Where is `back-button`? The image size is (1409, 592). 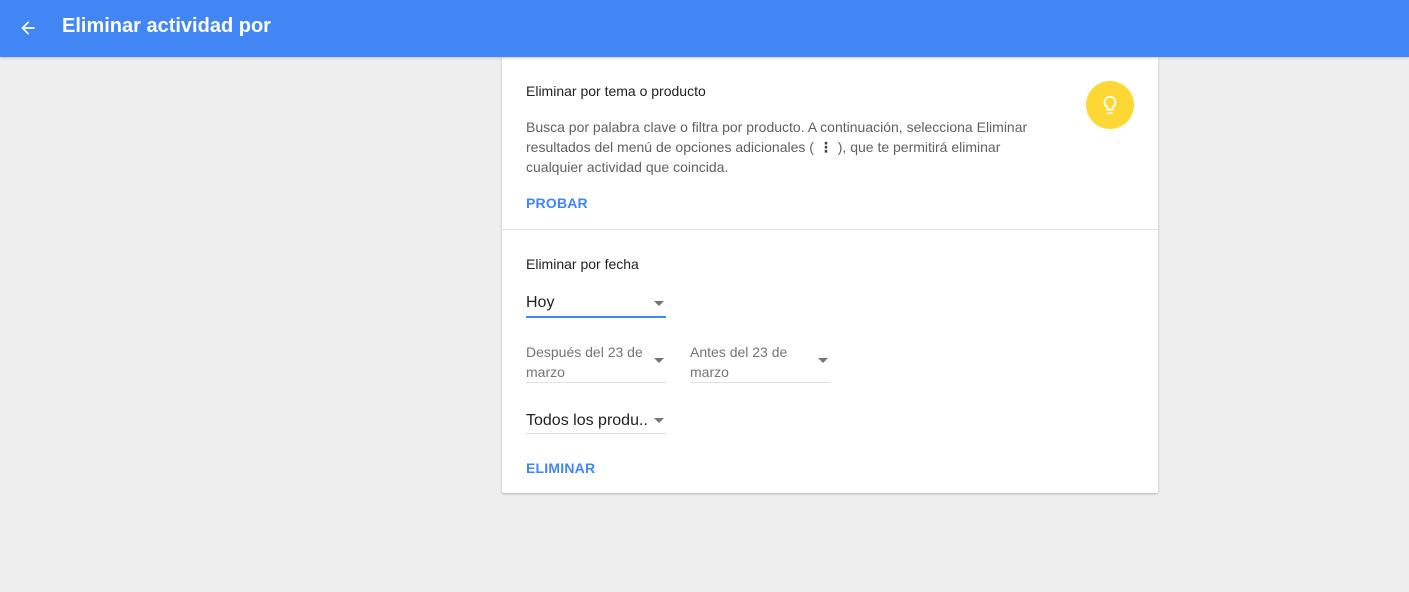
back-button is located at coordinates (28, 28).